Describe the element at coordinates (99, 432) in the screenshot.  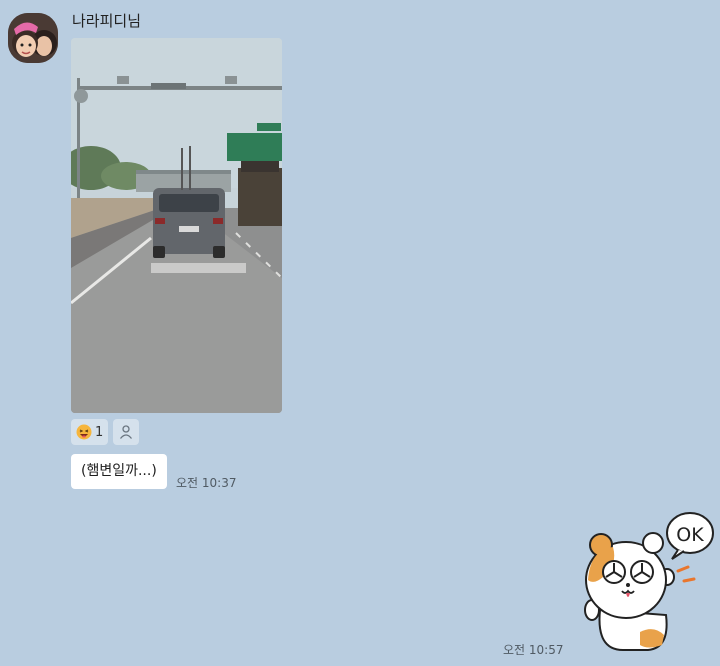
I see `reaction-count: 1` at that location.